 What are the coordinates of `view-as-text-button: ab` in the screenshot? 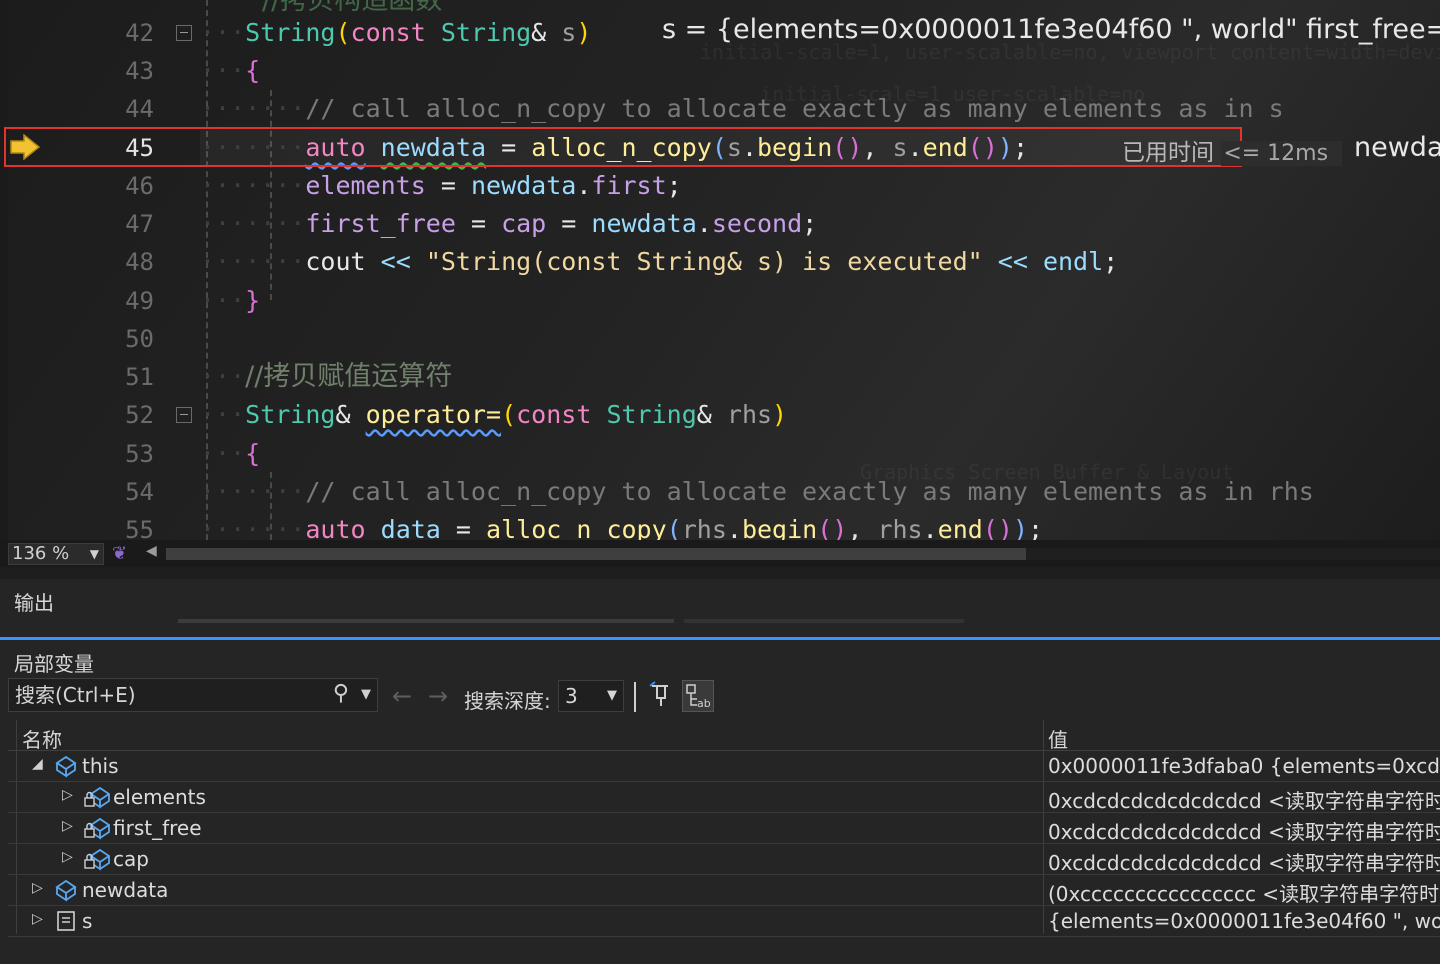 It's located at (698, 696).